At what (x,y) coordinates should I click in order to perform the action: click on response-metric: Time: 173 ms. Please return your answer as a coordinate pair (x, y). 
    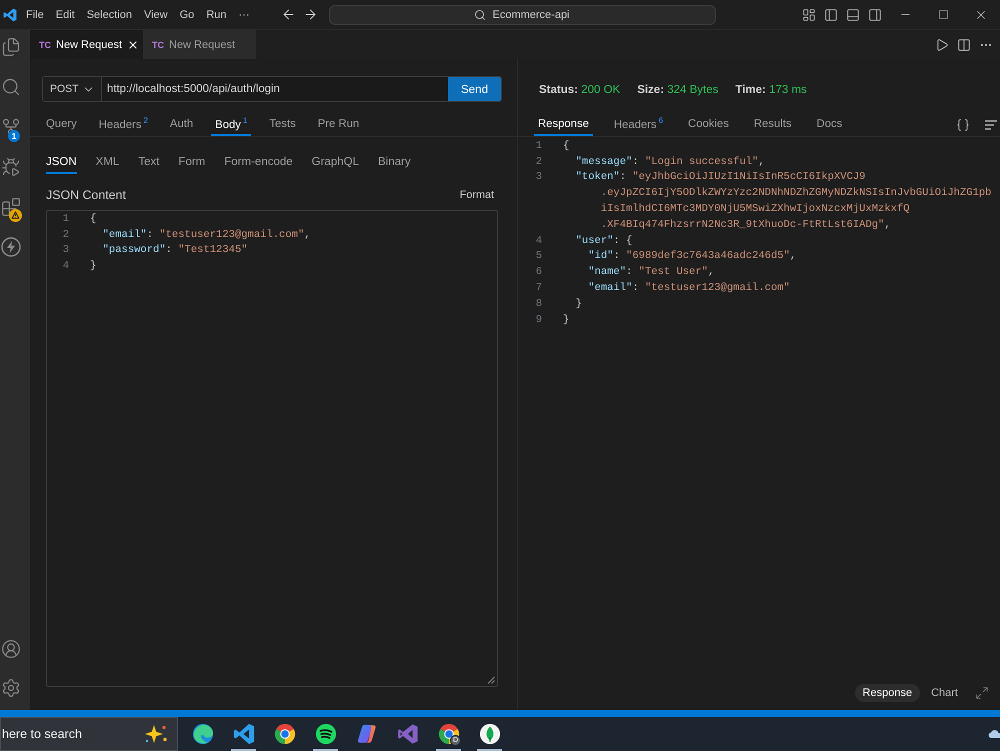
    Looking at the image, I should click on (771, 90).